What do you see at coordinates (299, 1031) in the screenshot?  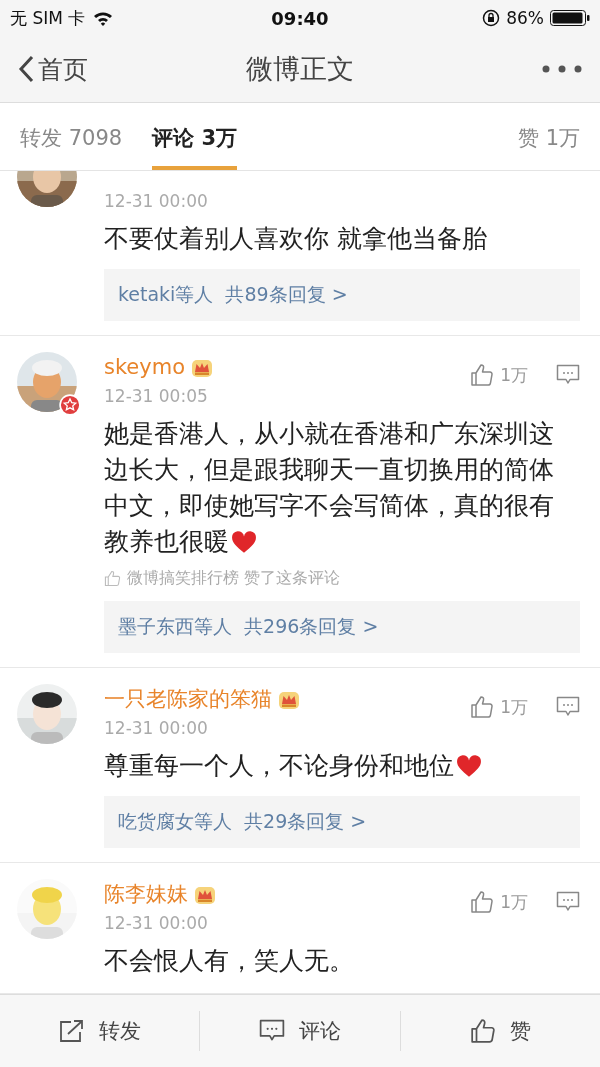 I see `toolbar-button: 评论` at bounding box center [299, 1031].